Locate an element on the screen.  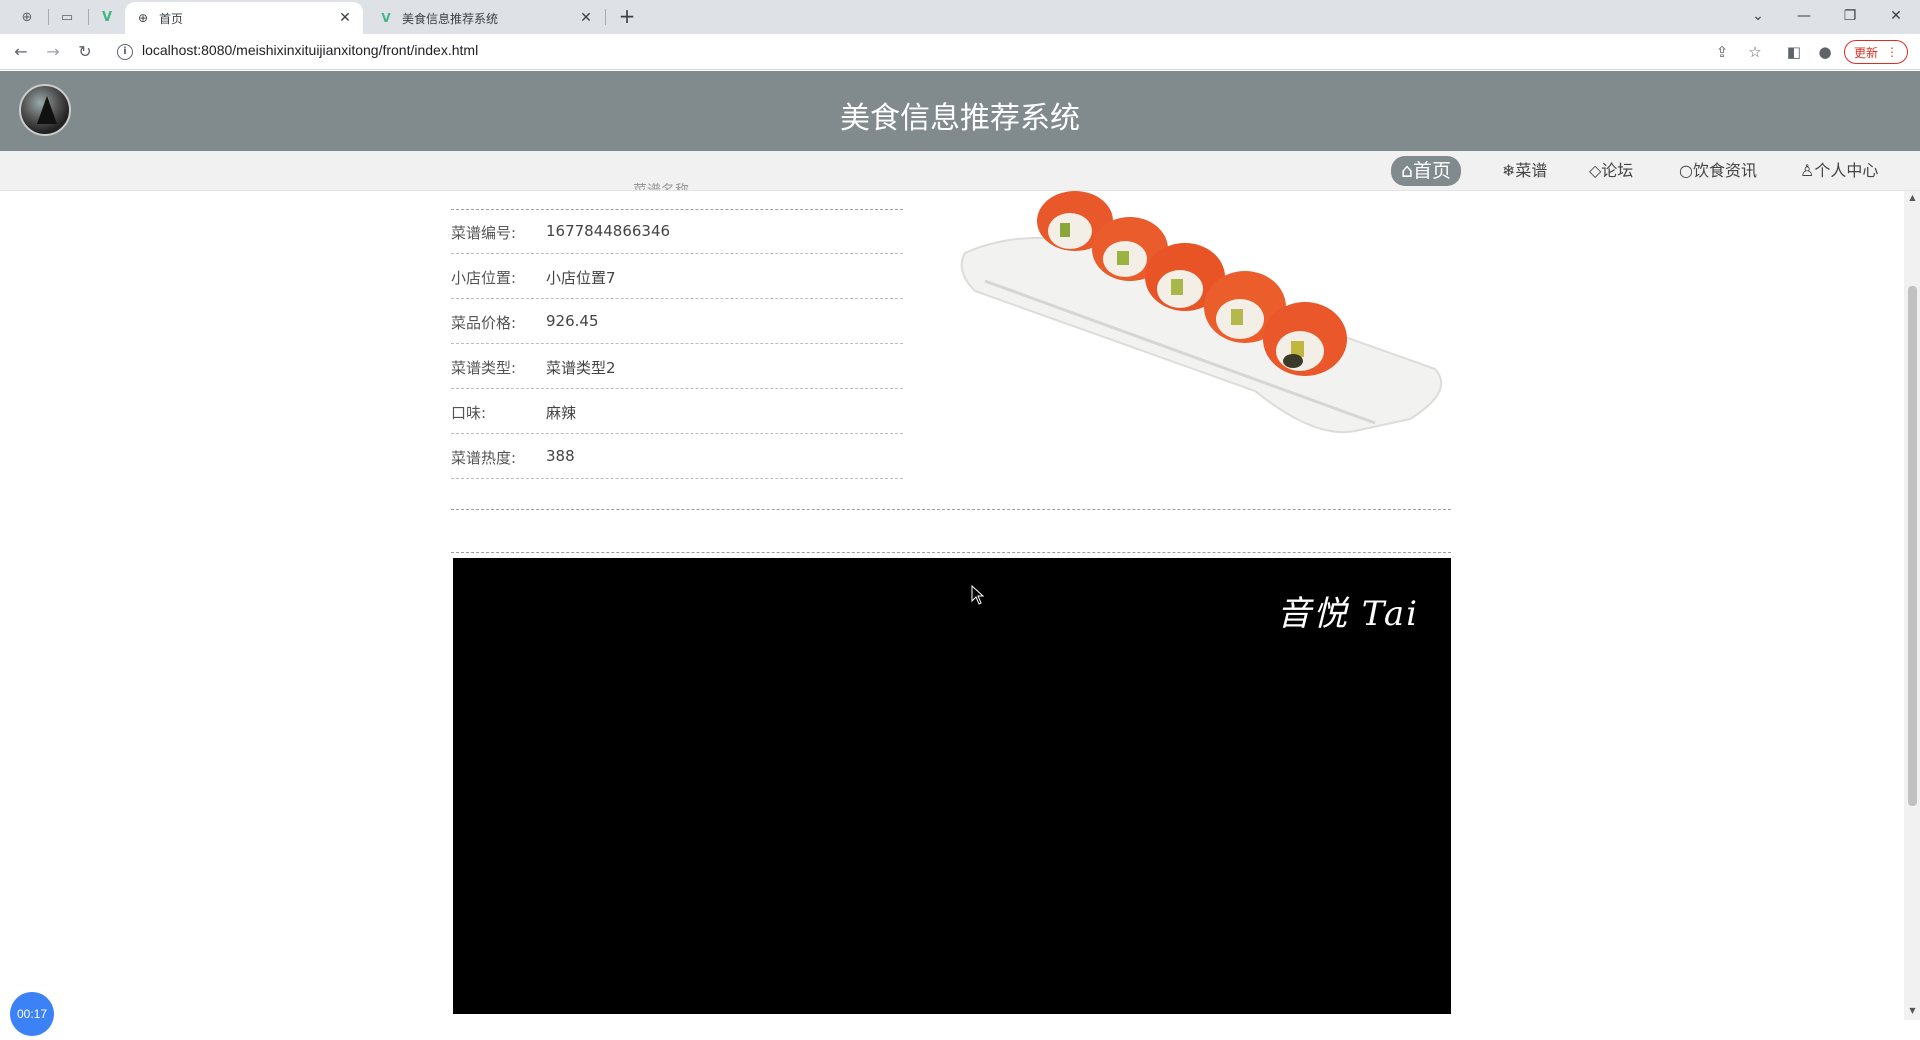
close-window-button: ✕ is located at coordinates (1896, 16).